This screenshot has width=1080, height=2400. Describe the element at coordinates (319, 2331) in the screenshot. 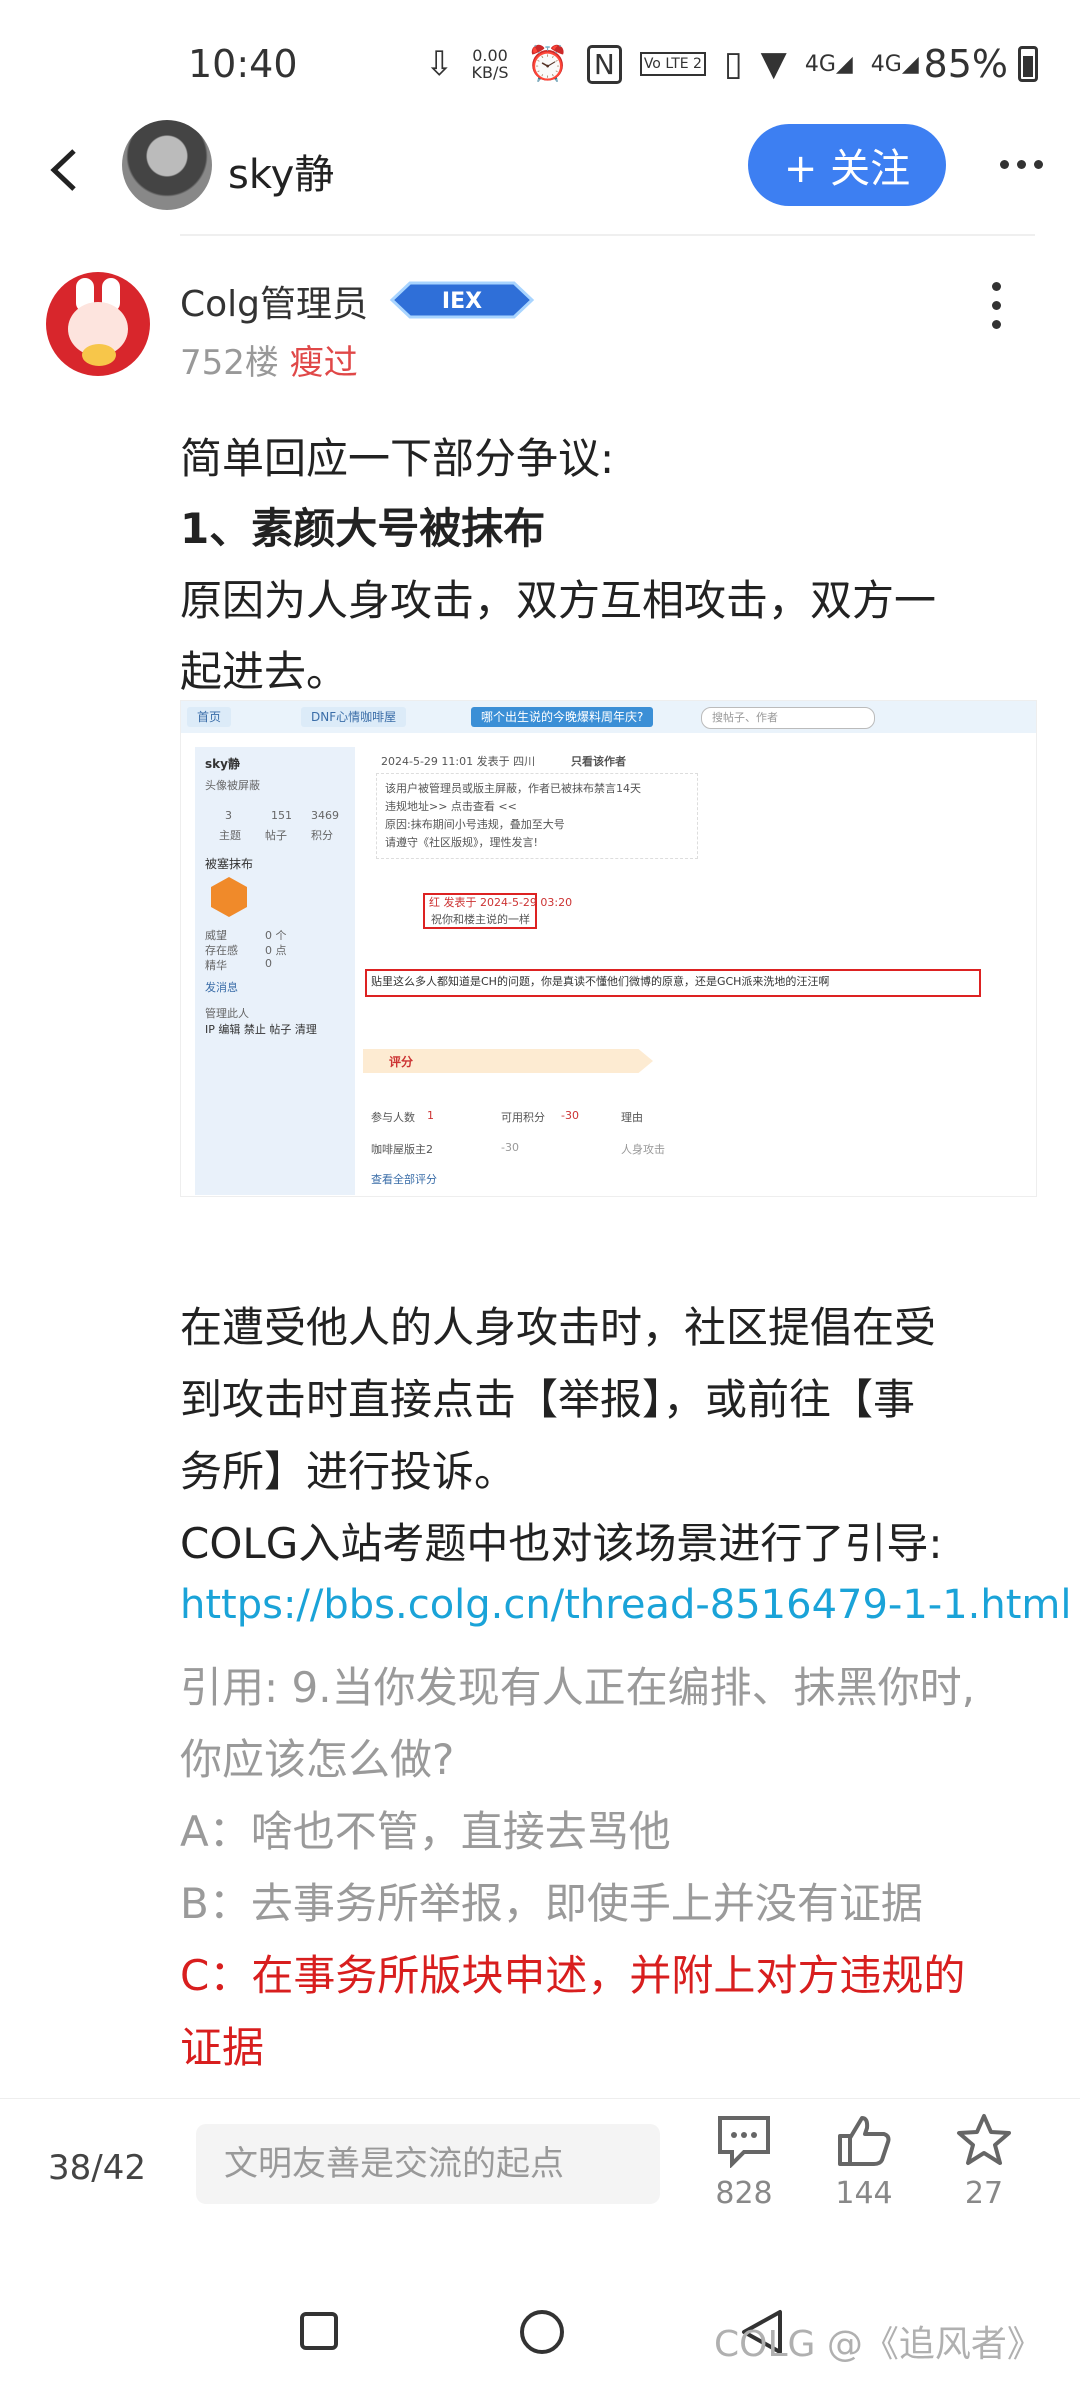

I see `recents-nav-button` at that location.